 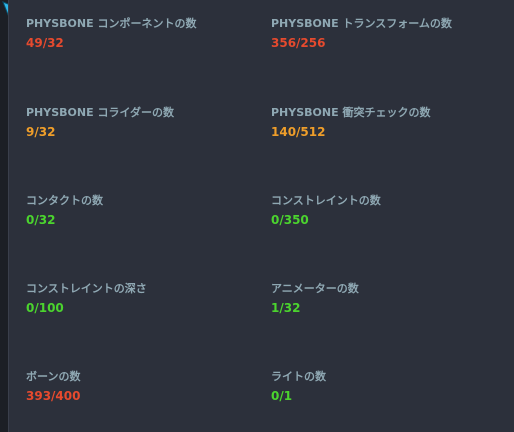 What do you see at coordinates (41, 132) in the screenshot?
I see `stat-value: 9/32` at bounding box center [41, 132].